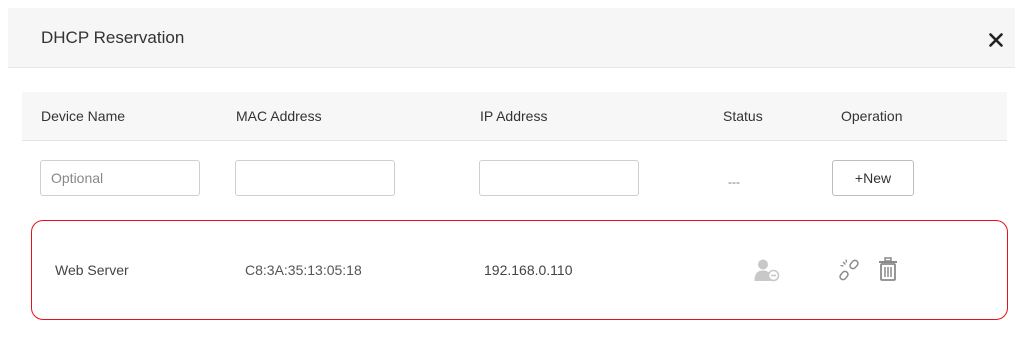 The width and height of the screenshot is (1015, 346). I want to click on row-device-name: Web Server, so click(92, 270).